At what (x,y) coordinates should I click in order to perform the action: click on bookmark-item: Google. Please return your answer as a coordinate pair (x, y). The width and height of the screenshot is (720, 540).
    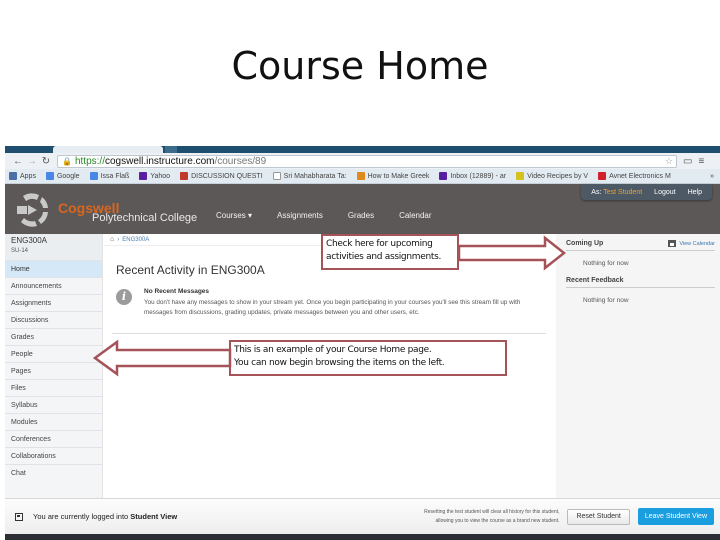
    Looking at the image, I should click on (62, 176).